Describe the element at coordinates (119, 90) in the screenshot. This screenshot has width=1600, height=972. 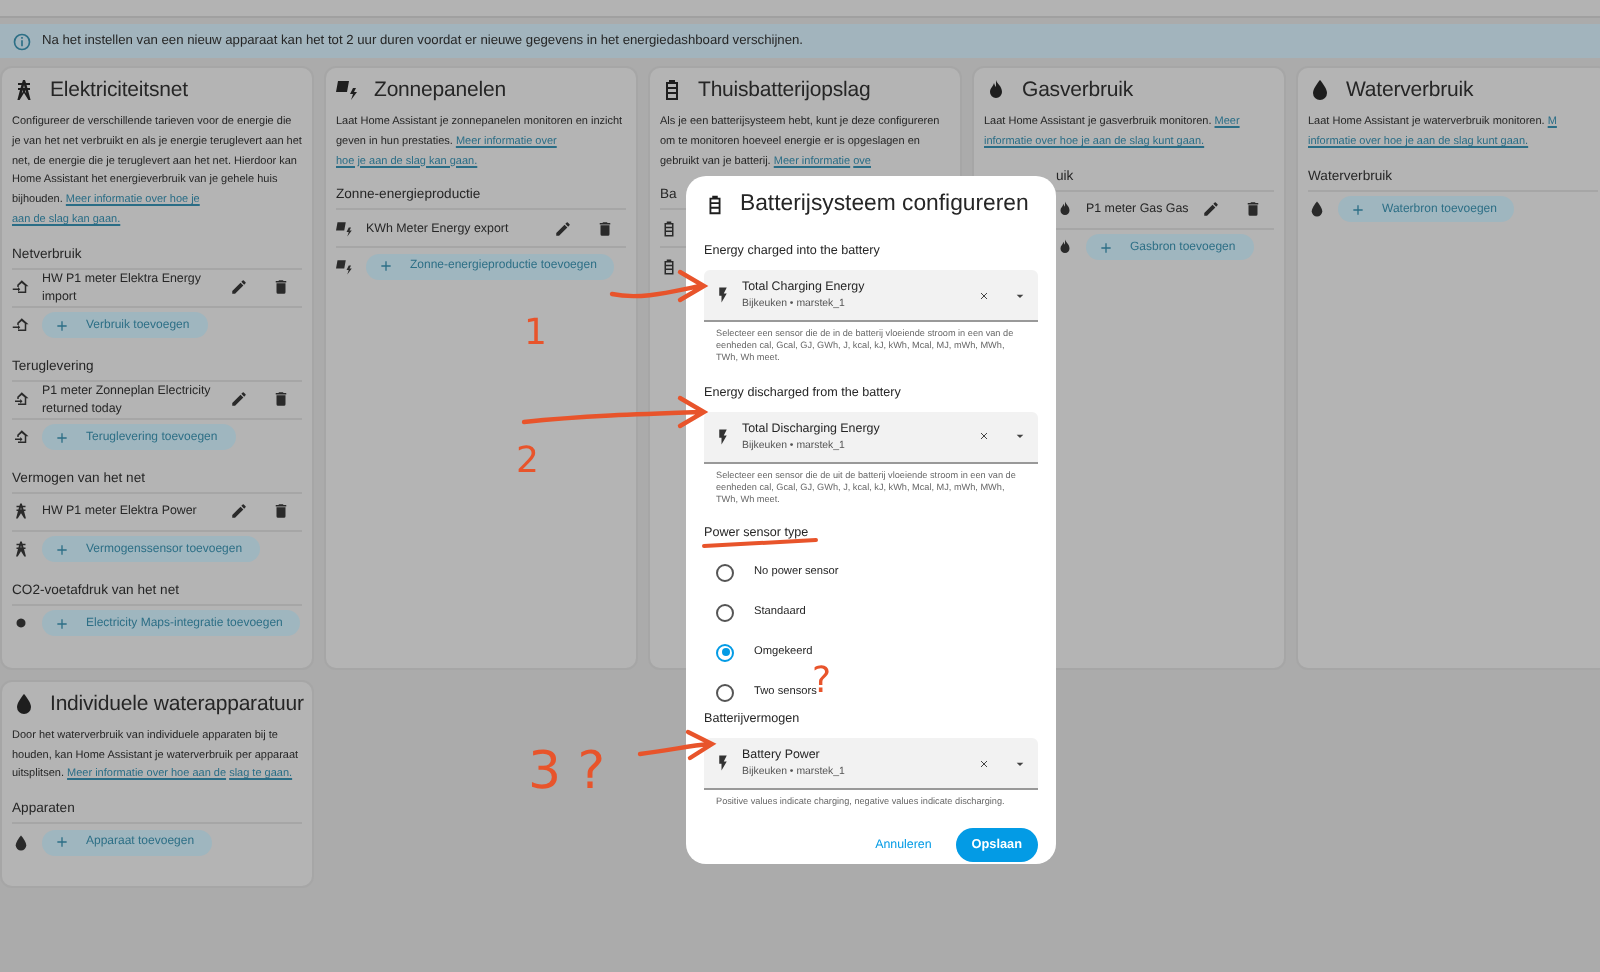
I see `card-title: Elektriciteitsnet` at that location.